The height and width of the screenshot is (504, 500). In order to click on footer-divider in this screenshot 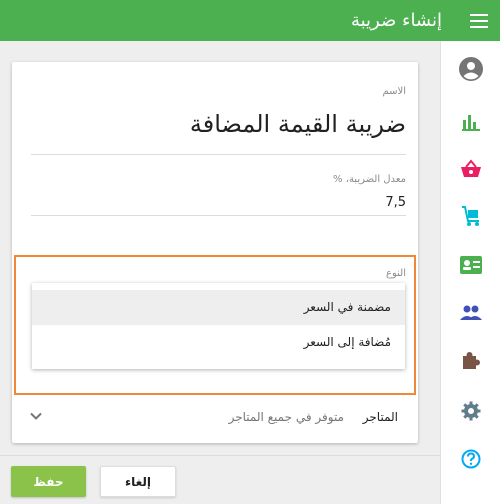, I will do `click(220, 455)`.